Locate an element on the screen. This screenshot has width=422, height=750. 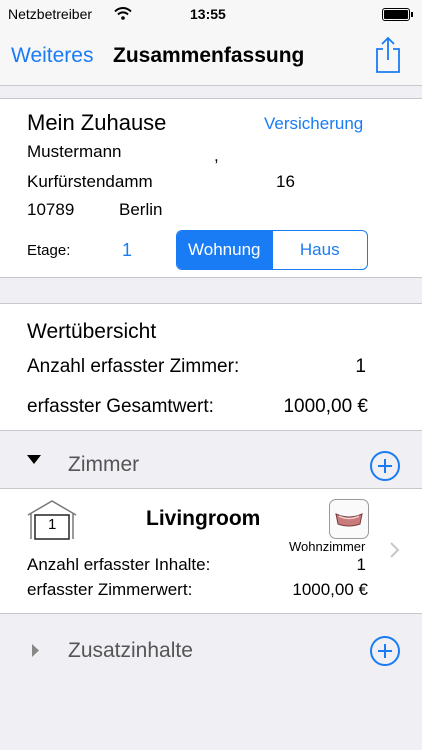
wifi-icon is located at coordinates (123, 13).